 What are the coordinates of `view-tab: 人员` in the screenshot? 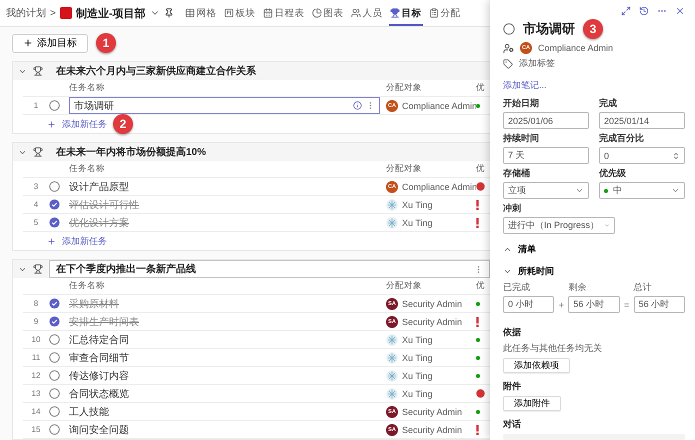 It's located at (367, 13).